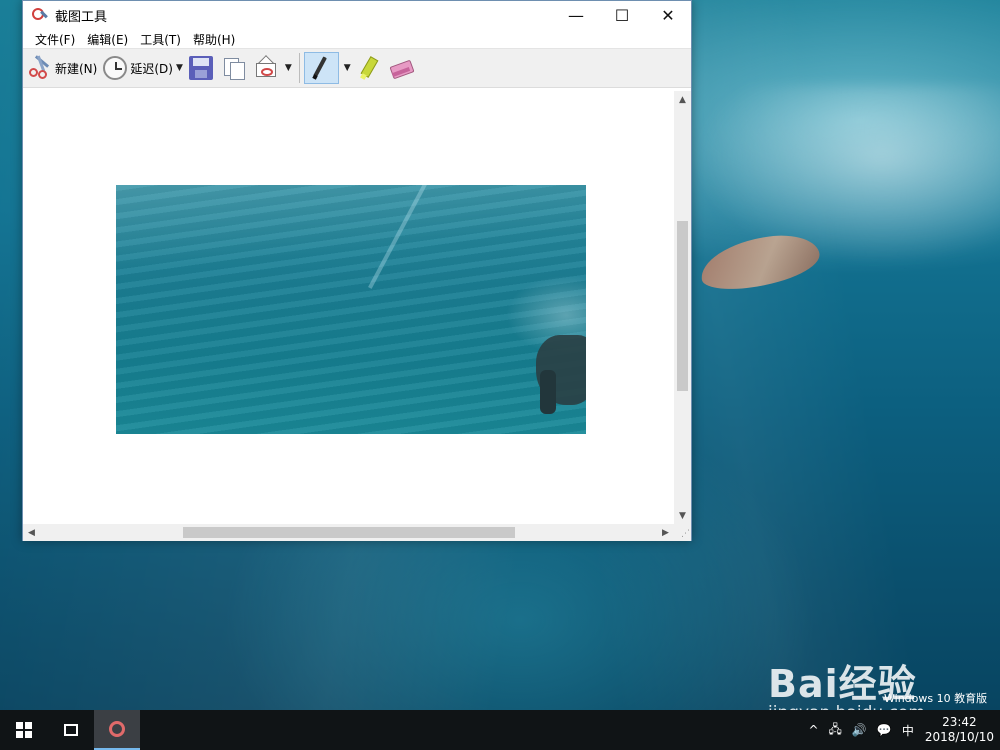  I want to click on eraser-button, so click(402, 68).